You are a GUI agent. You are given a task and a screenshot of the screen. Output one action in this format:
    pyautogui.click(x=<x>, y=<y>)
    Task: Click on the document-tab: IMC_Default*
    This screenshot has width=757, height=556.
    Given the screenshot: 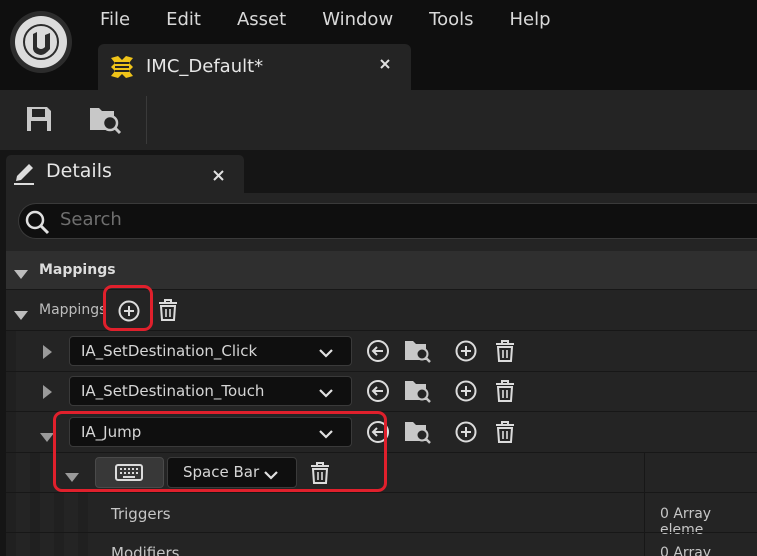 What is the action you would take?
    pyautogui.click(x=254, y=67)
    